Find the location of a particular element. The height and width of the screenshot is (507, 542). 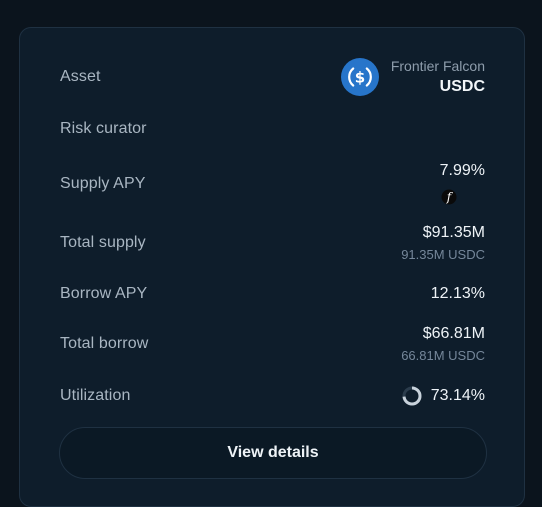

total-supply-row: Total supply $91.35M 91.35M USDC is located at coordinates (272, 243).